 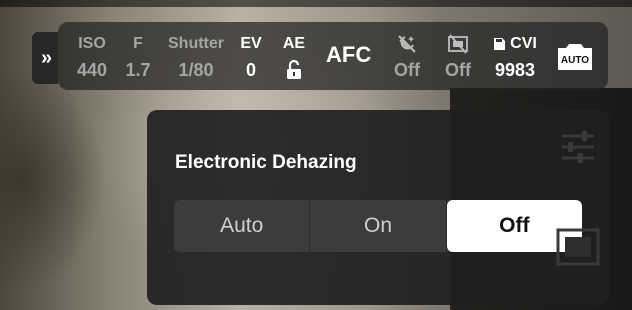 What do you see at coordinates (578, 247) in the screenshot?
I see `frame-icon` at bounding box center [578, 247].